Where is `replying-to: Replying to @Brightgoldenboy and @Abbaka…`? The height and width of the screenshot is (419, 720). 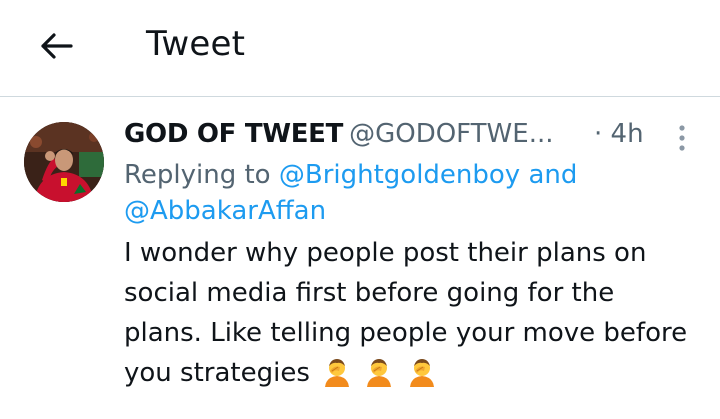 replying-to: Replying to @Brightgoldenboy and @Abbaka… is located at coordinates (409, 193).